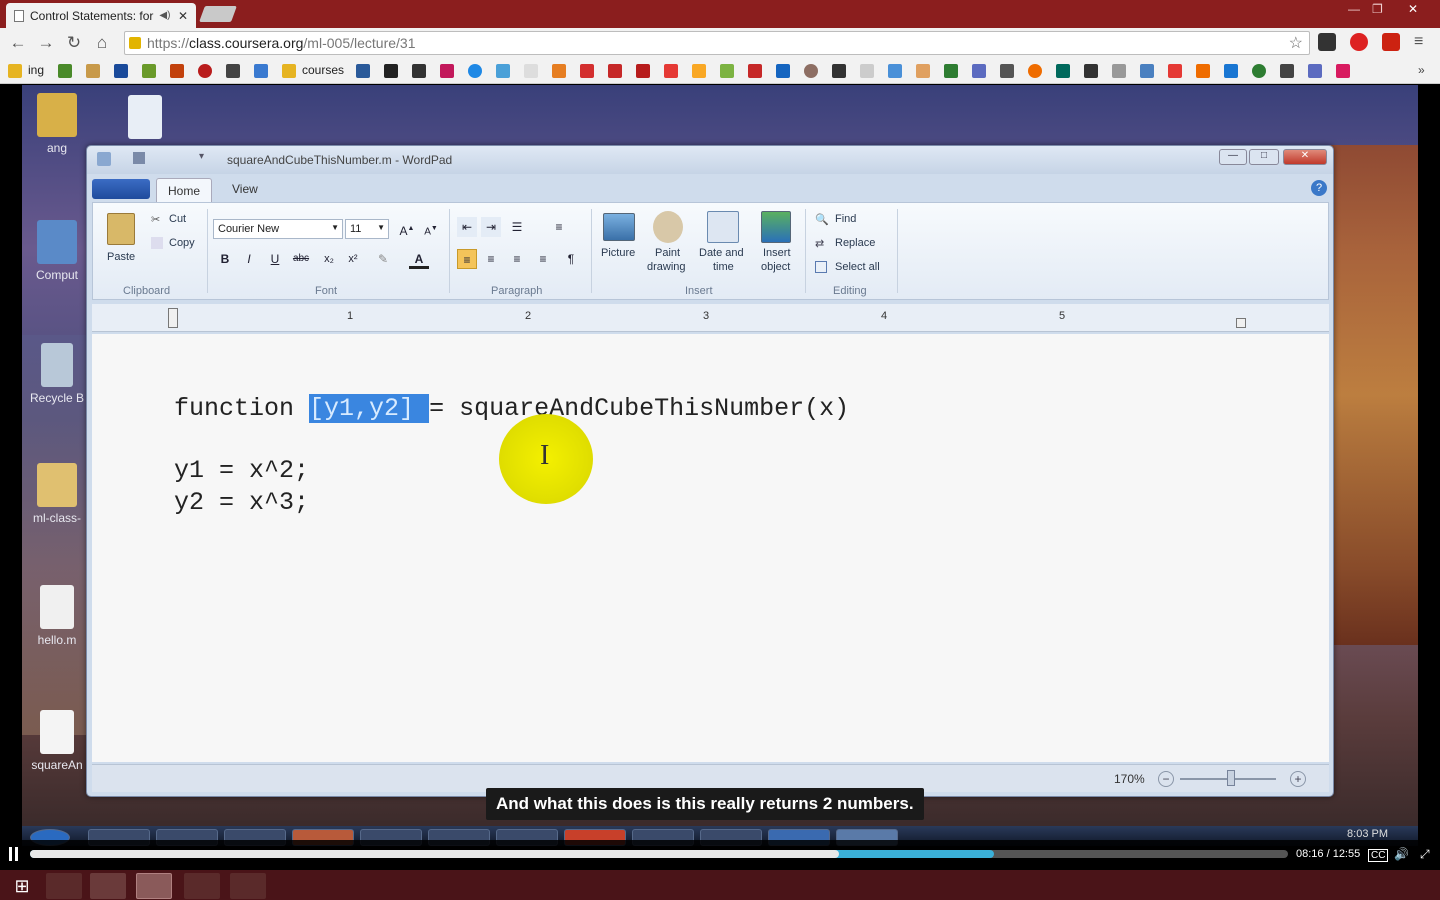 The height and width of the screenshot is (900, 1440). What do you see at coordinates (249, 259) in the screenshot?
I see `italic-button: I` at bounding box center [249, 259].